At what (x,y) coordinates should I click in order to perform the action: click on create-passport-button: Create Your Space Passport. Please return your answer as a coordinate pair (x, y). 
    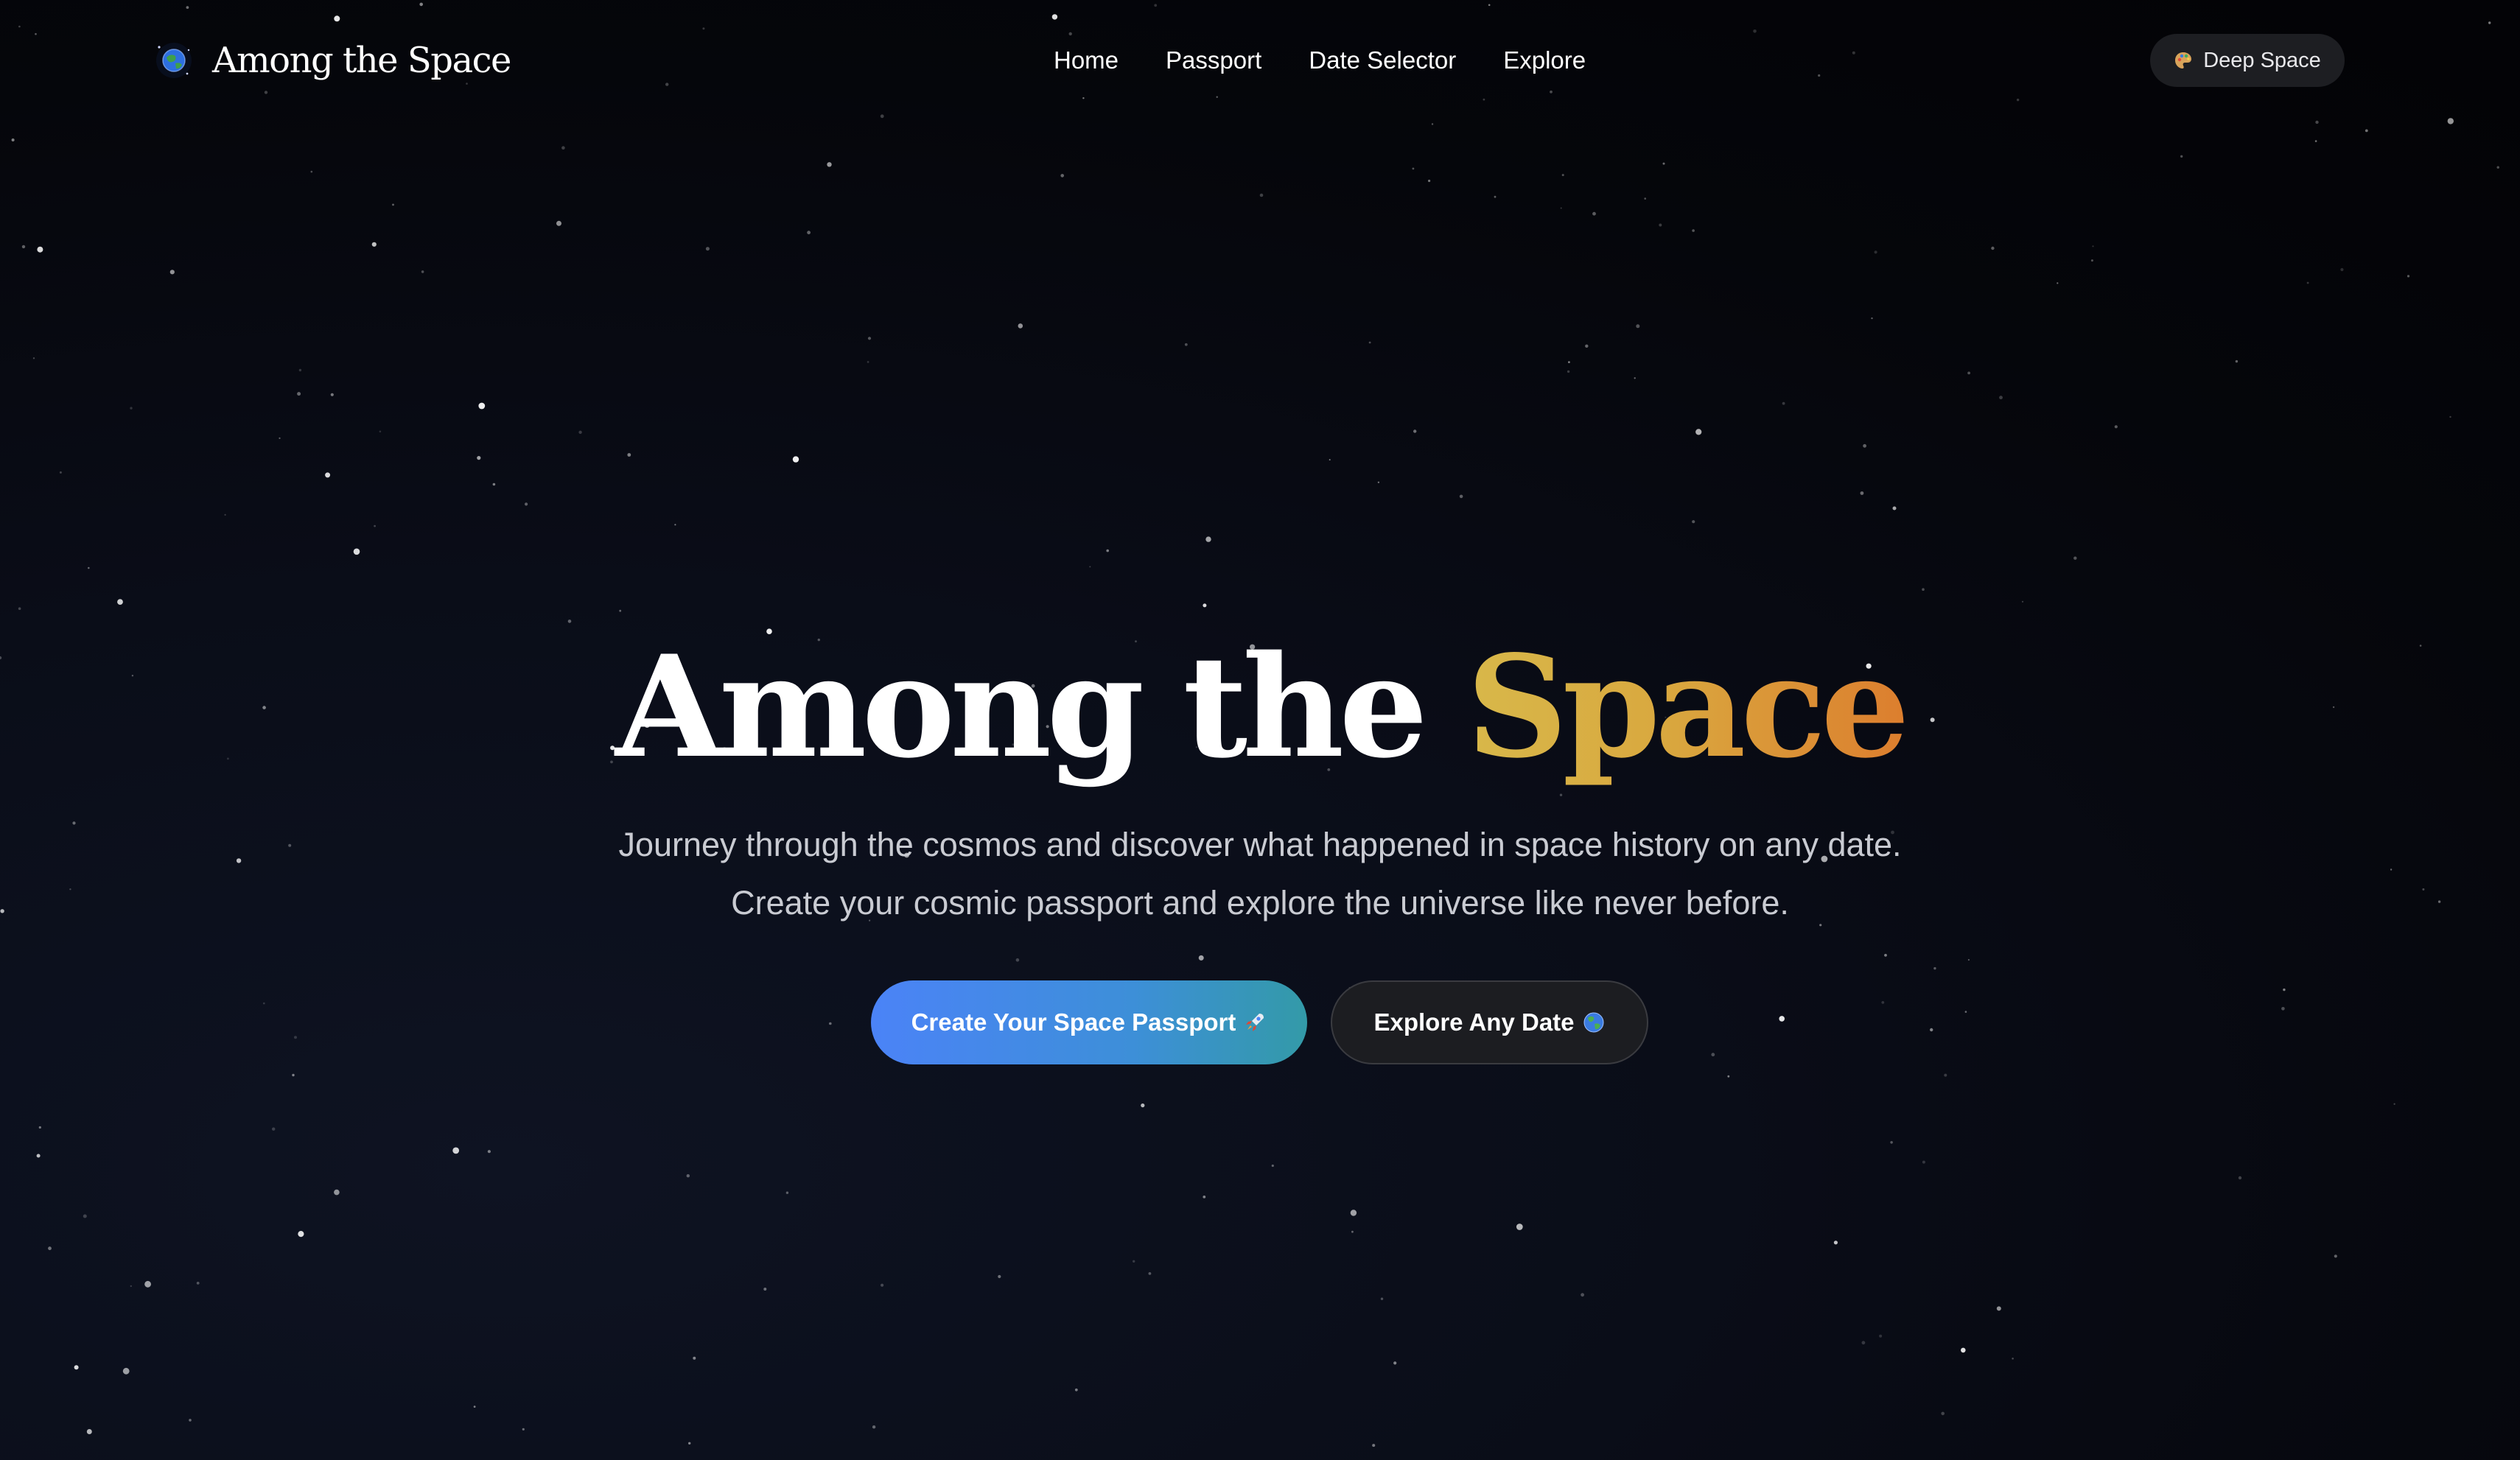
    Looking at the image, I should click on (1089, 1022).